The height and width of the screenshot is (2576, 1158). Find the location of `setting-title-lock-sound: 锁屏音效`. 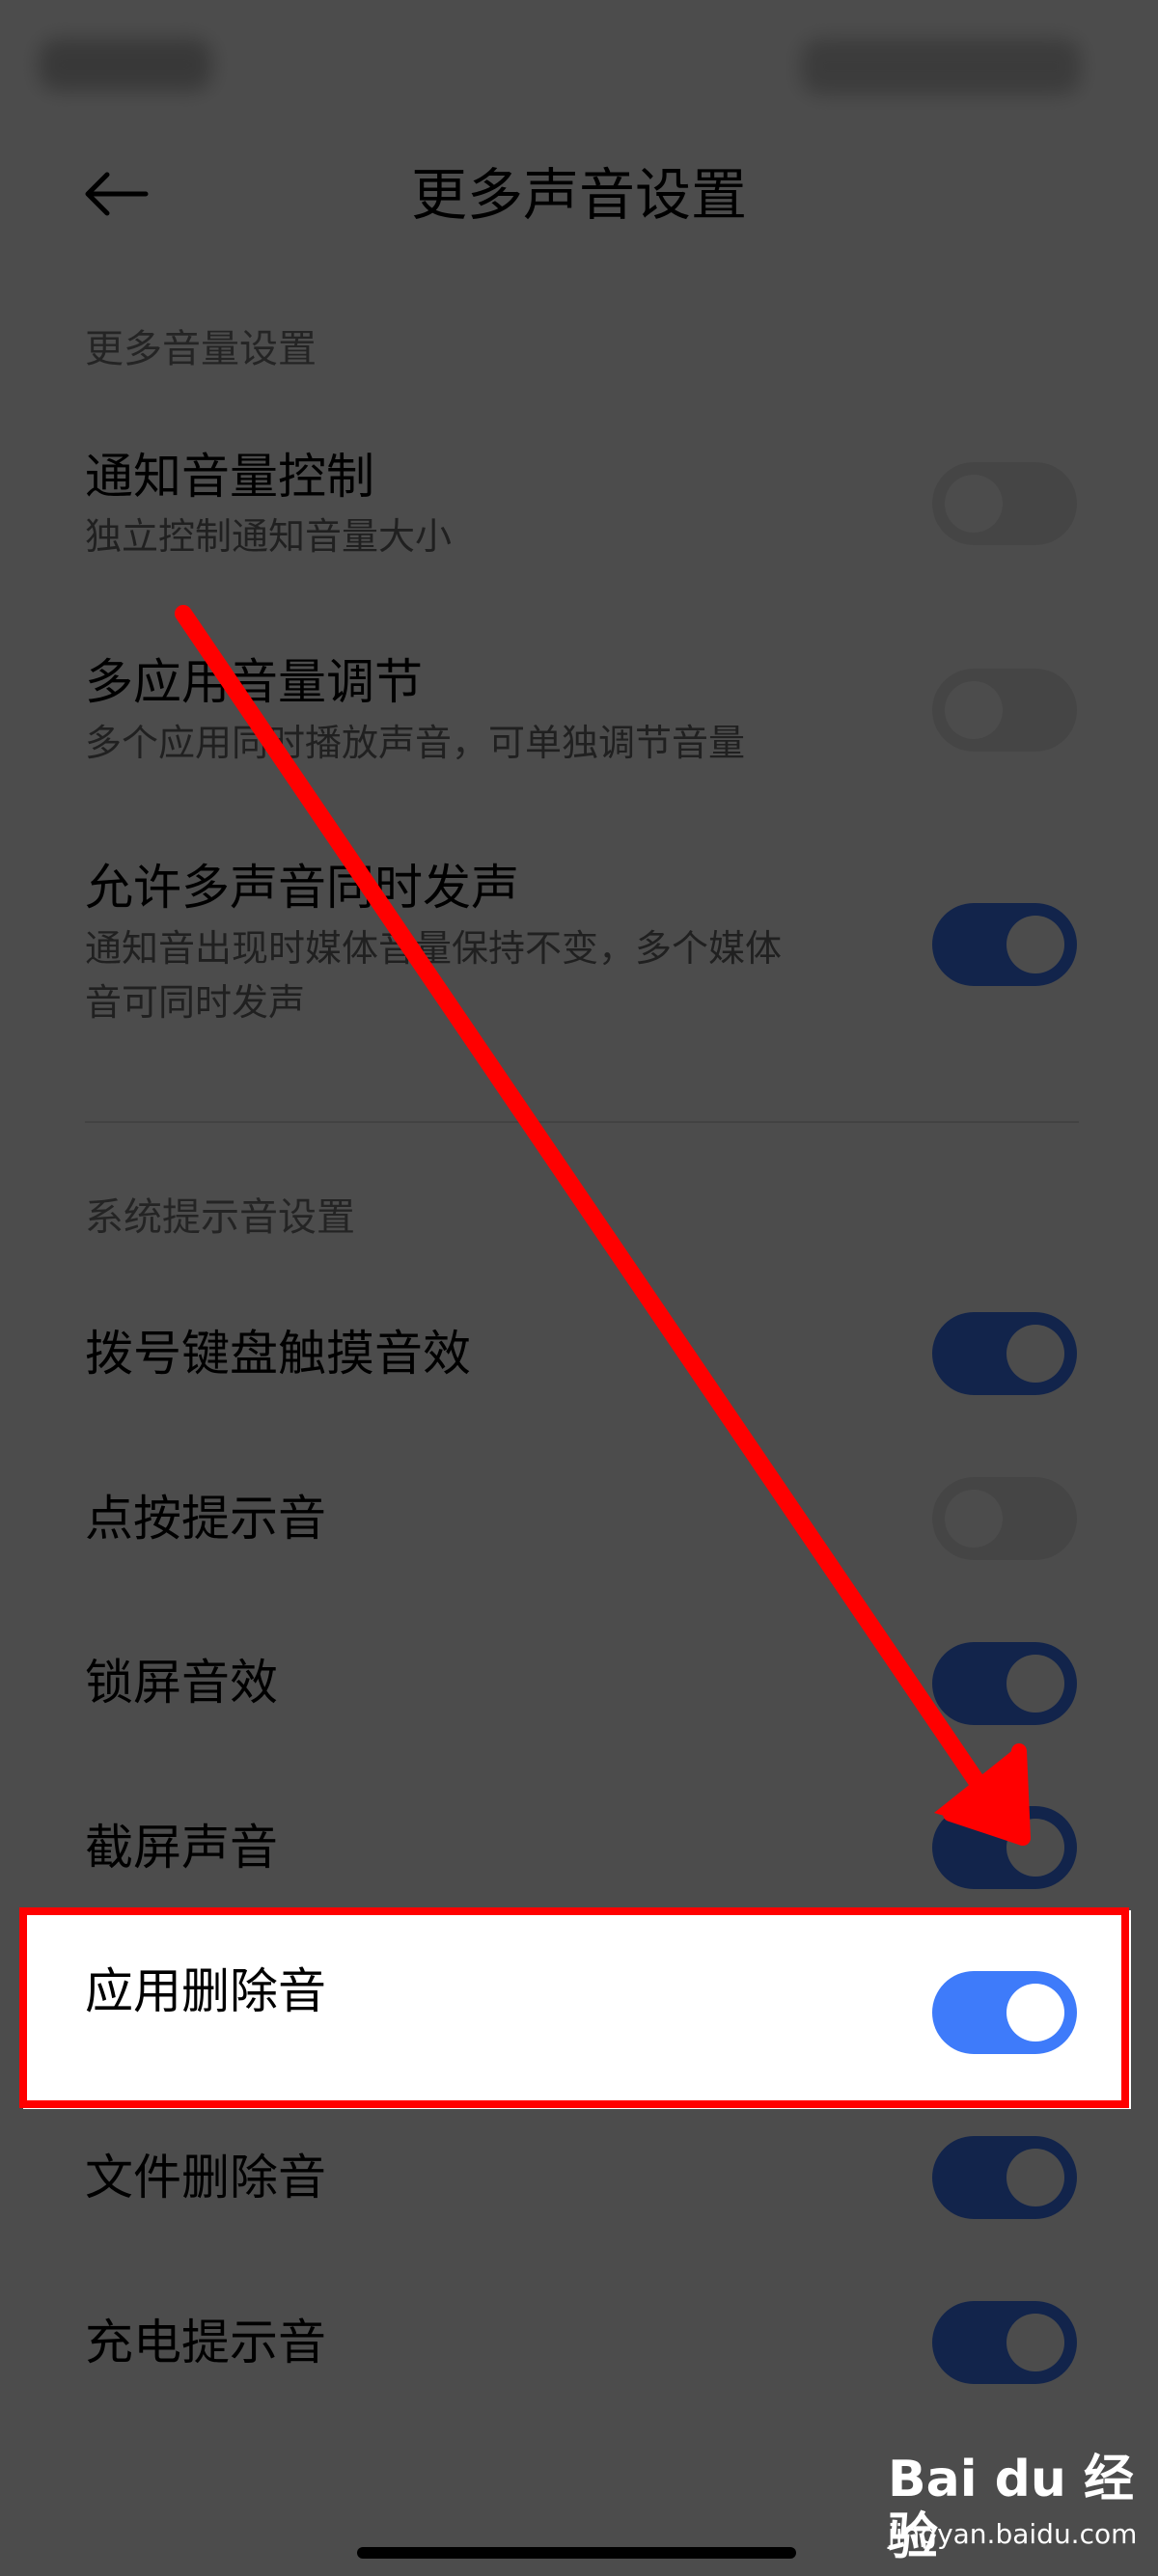

setting-title-lock-sound: 锁屏音效 is located at coordinates (181, 1683).